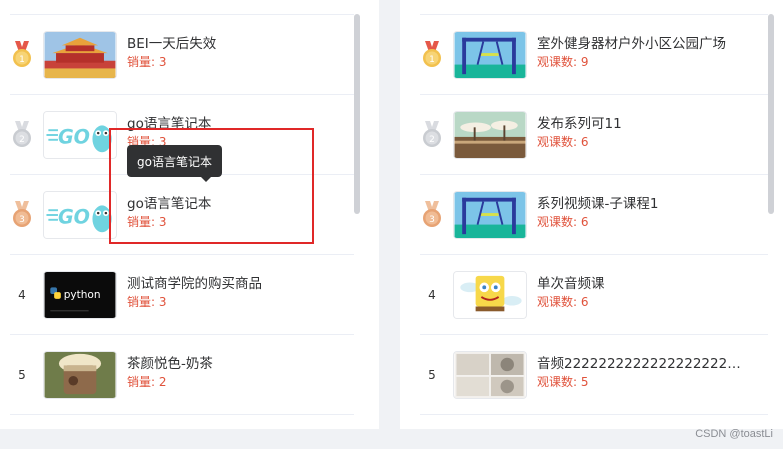  Describe the element at coordinates (594, 135) in the screenshot. I see `list-item: 2 发布系列可11 观课数: 6` at that location.